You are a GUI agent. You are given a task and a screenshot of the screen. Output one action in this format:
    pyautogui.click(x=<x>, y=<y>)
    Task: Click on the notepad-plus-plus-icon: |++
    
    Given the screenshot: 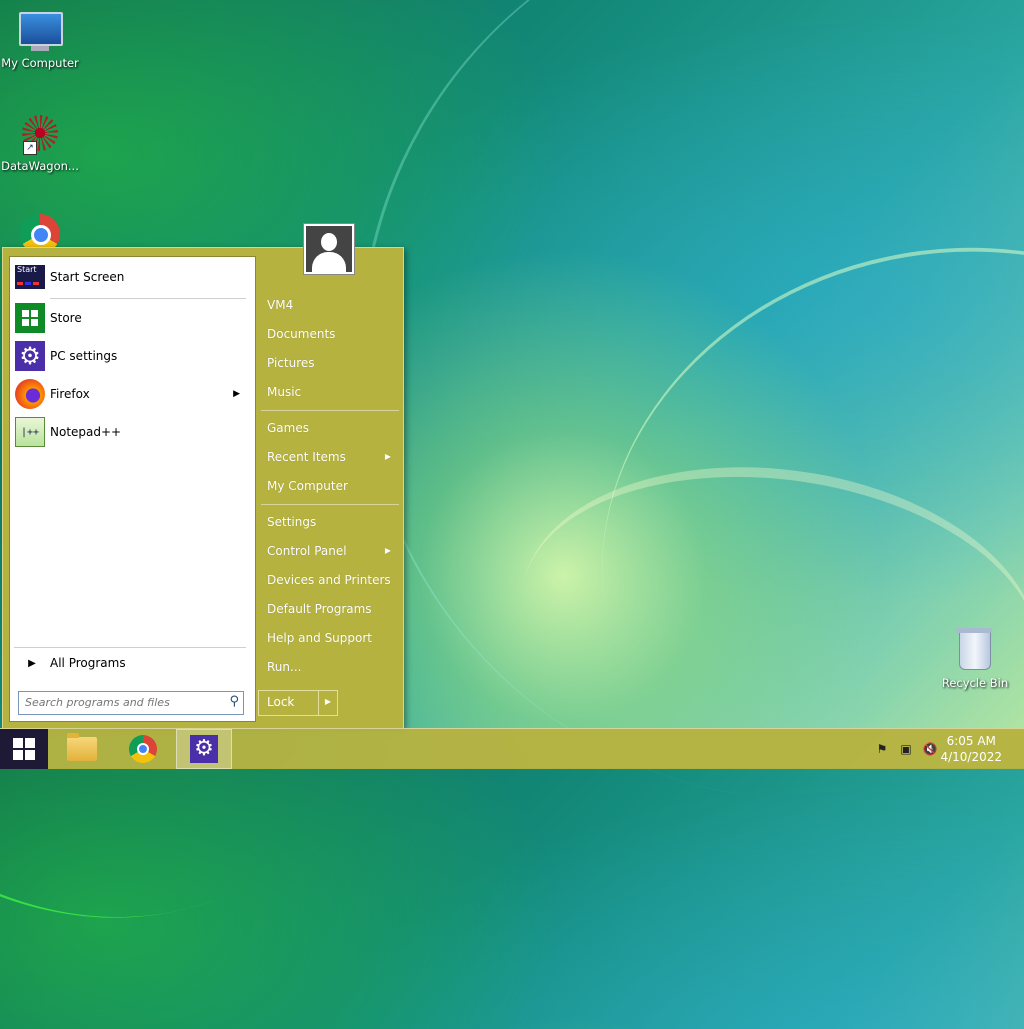 What is the action you would take?
    pyautogui.click(x=30, y=432)
    